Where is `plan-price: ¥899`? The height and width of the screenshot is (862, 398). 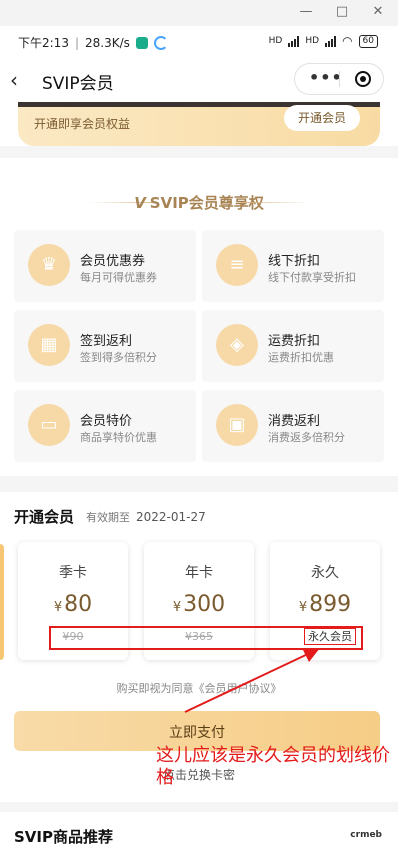
plan-price: ¥899 is located at coordinates (325, 604).